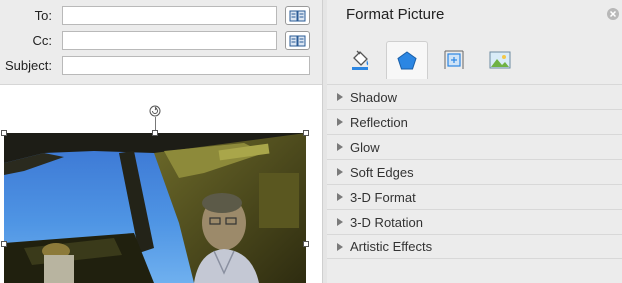  Describe the element at coordinates (306, 133) in the screenshot. I see `resize-handle-top-right` at that location.